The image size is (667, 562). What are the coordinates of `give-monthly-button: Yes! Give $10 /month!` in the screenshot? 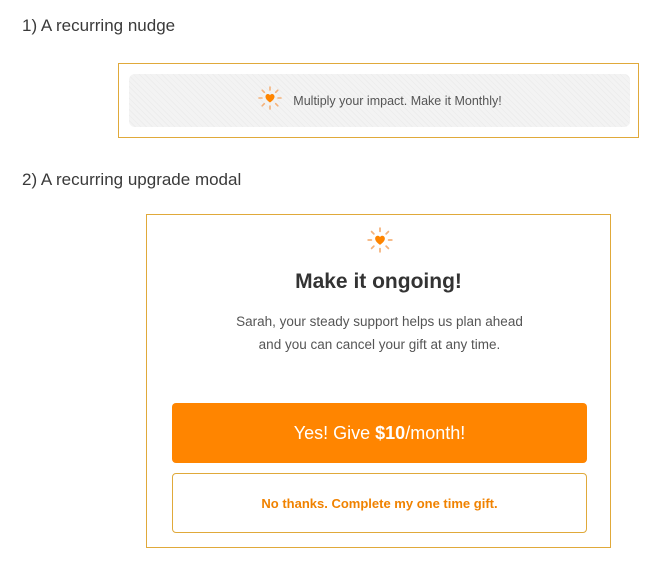 It's located at (379, 433).